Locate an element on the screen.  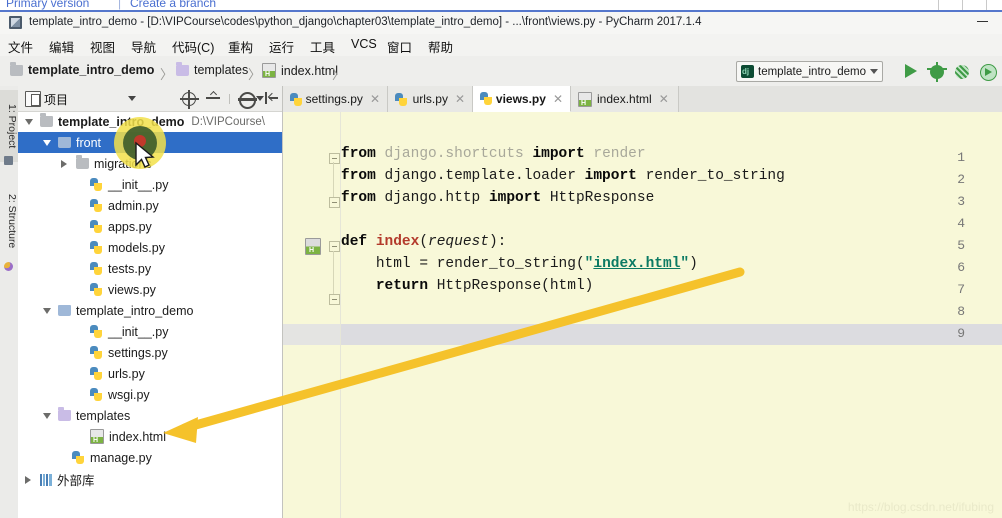
tab-views-py: views.py ✕ is located at coordinates (522, 99).